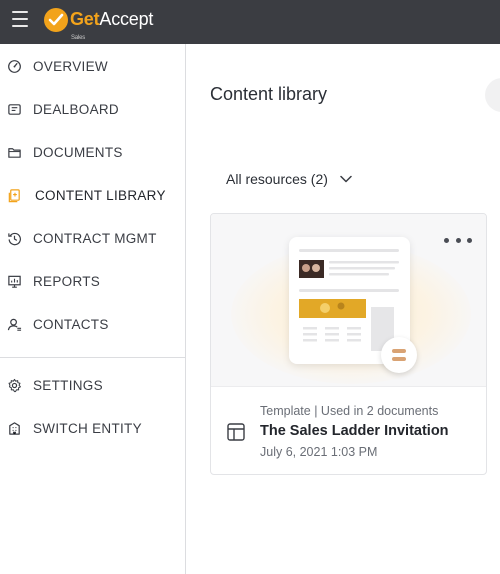 This screenshot has width=500, height=574. Describe the element at coordinates (269, 94) in the screenshot. I see `page-title: Content library` at that location.